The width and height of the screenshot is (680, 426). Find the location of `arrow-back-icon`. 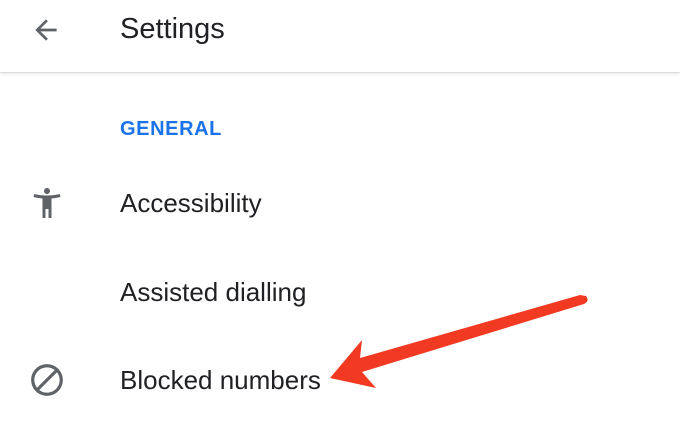

arrow-back-icon is located at coordinates (46, 30).